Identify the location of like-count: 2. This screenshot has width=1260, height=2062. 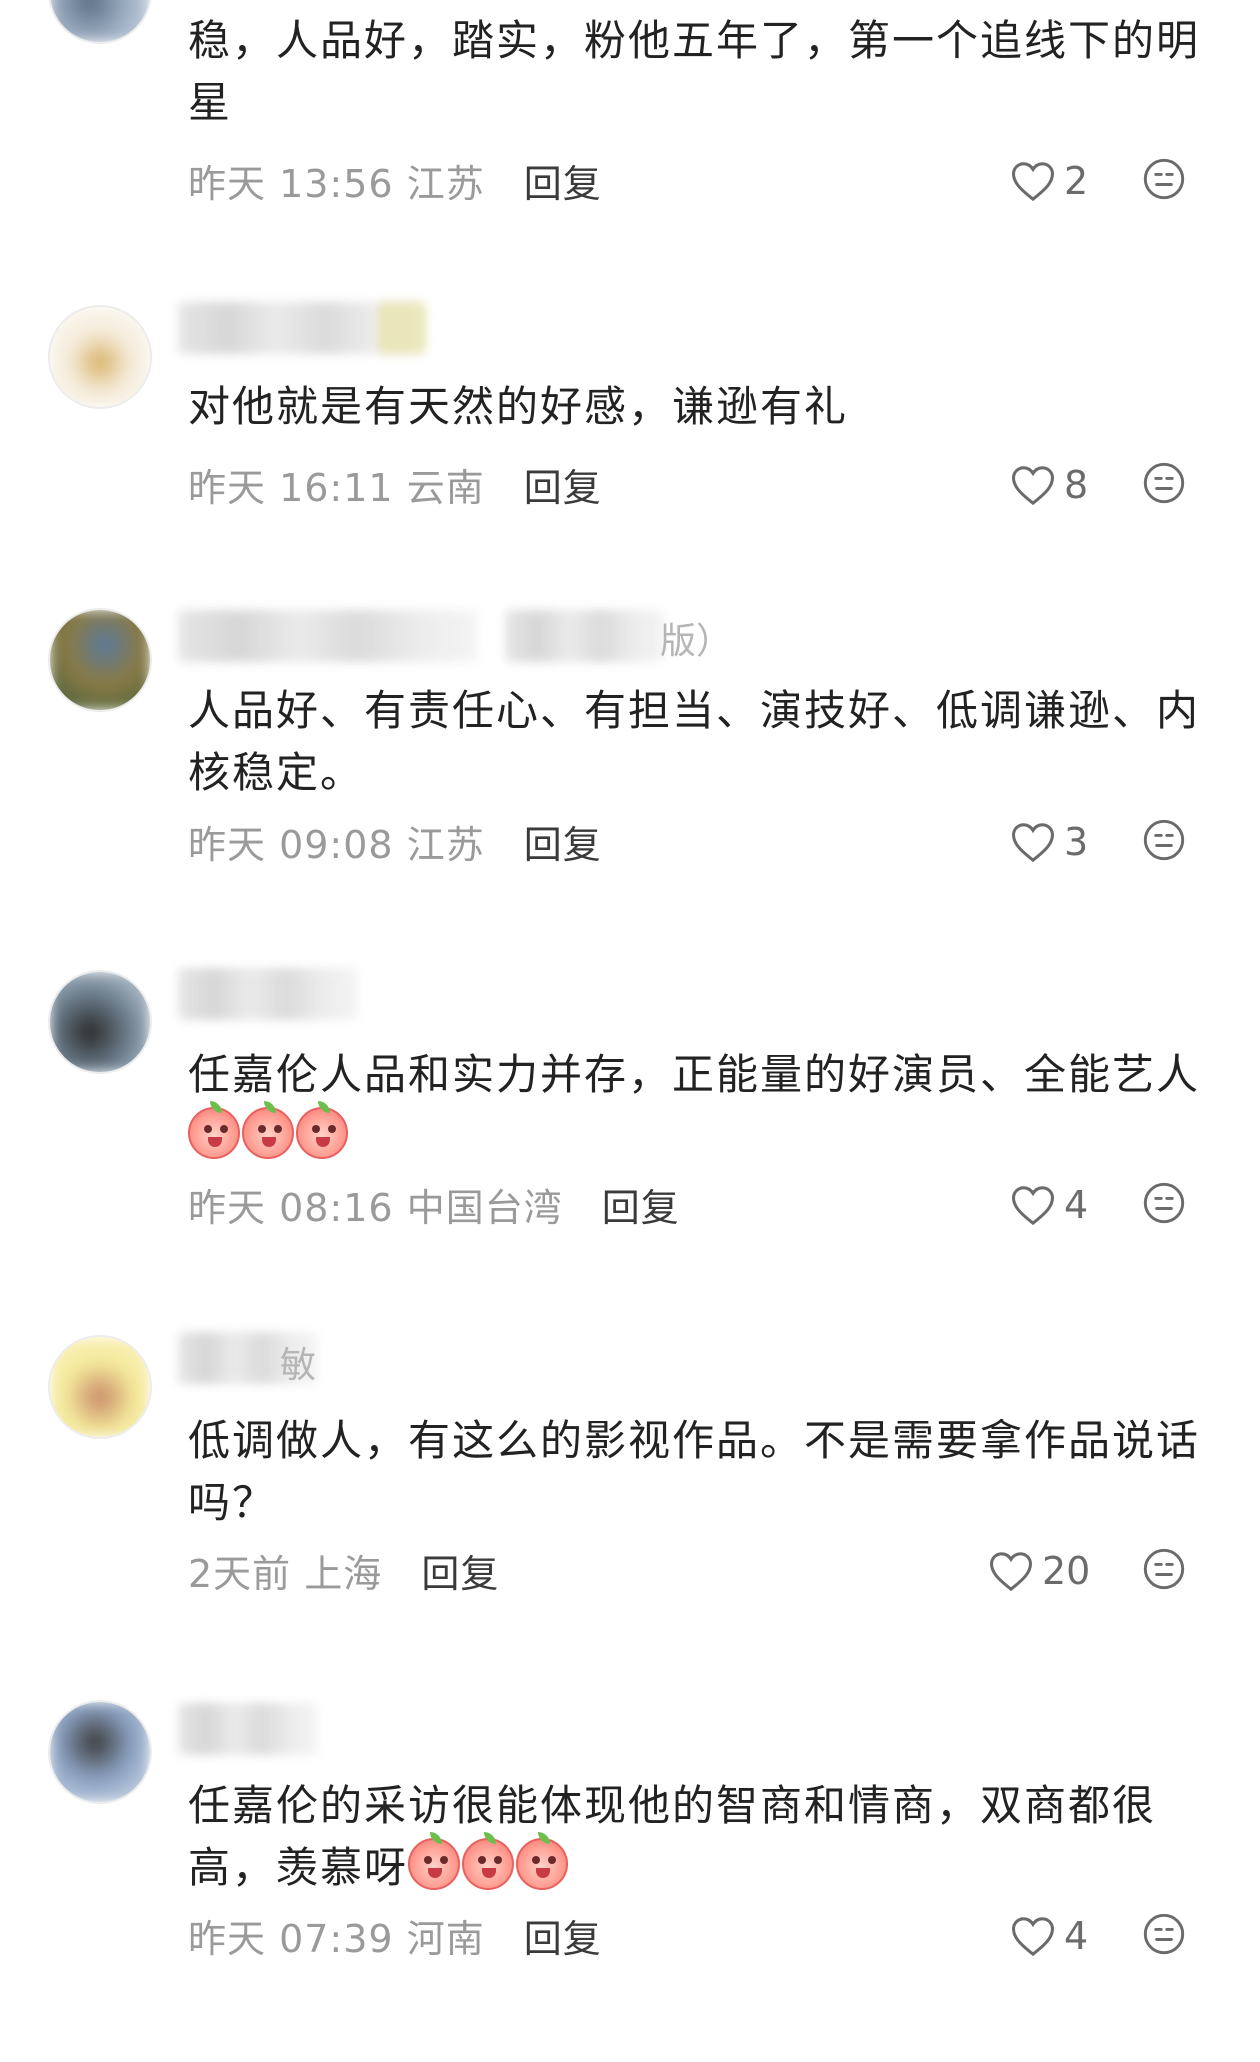
(1076, 181).